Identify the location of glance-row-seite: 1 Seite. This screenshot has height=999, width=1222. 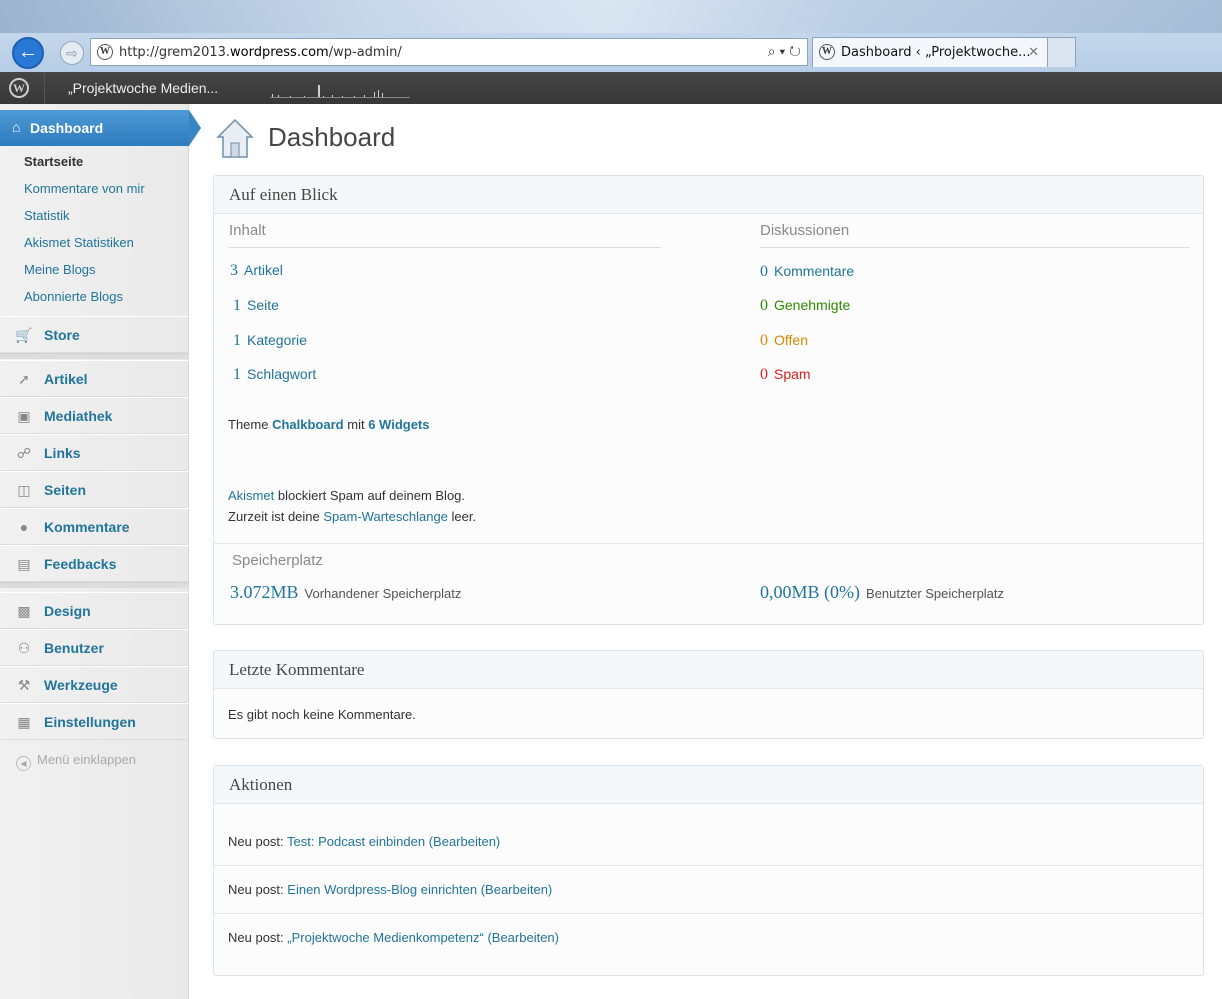
(256, 306).